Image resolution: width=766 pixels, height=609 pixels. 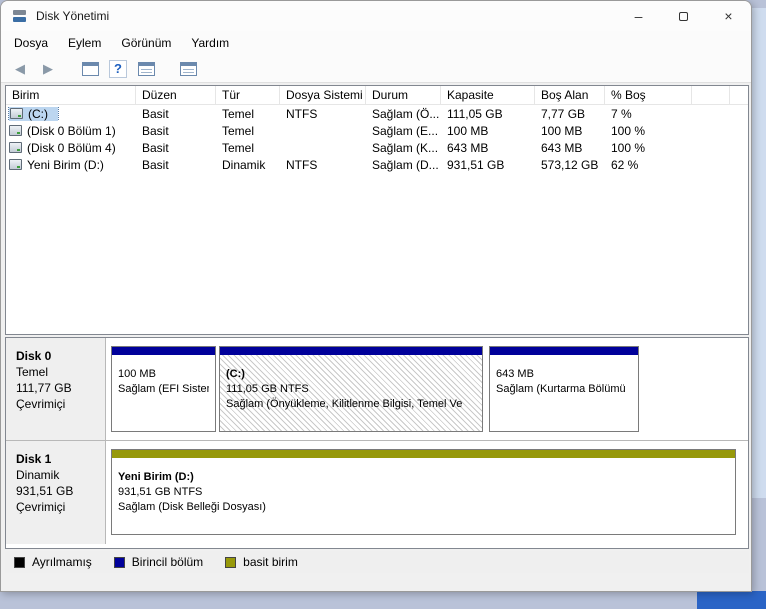 I want to click on titlebar: Disk Yönetimi – ×, so click(x=376, y=16).